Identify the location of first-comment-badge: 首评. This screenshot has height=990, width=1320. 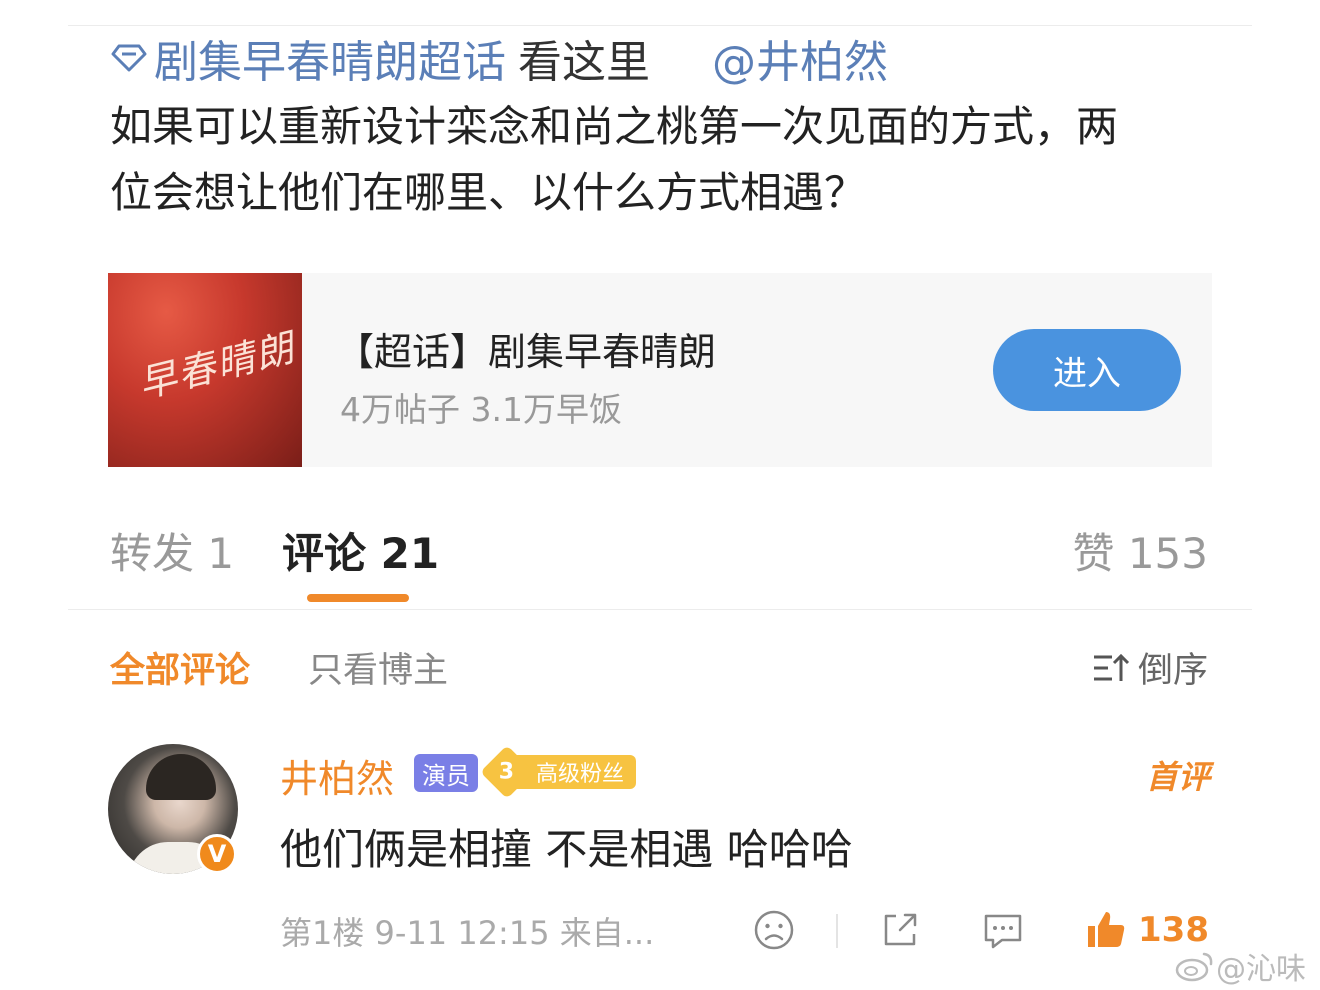
(1177, 777).